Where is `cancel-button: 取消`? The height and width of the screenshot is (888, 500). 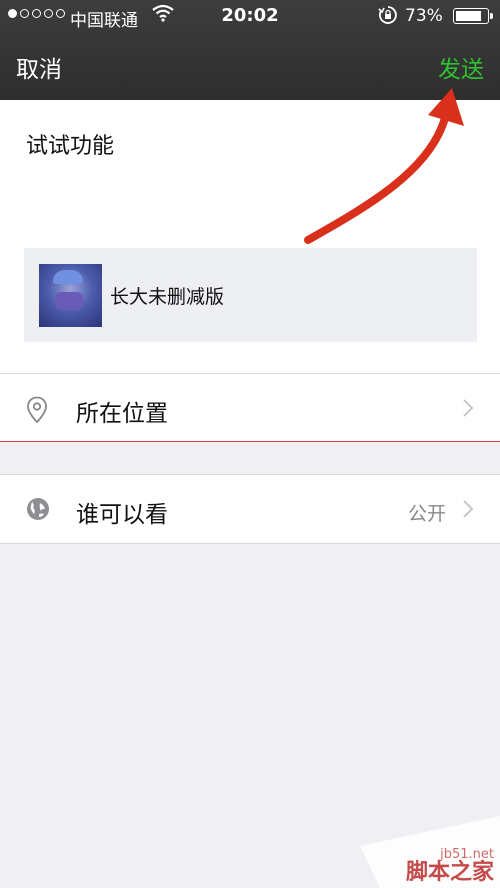 cancel-button: 取消 is located at coordinates (39, 67).